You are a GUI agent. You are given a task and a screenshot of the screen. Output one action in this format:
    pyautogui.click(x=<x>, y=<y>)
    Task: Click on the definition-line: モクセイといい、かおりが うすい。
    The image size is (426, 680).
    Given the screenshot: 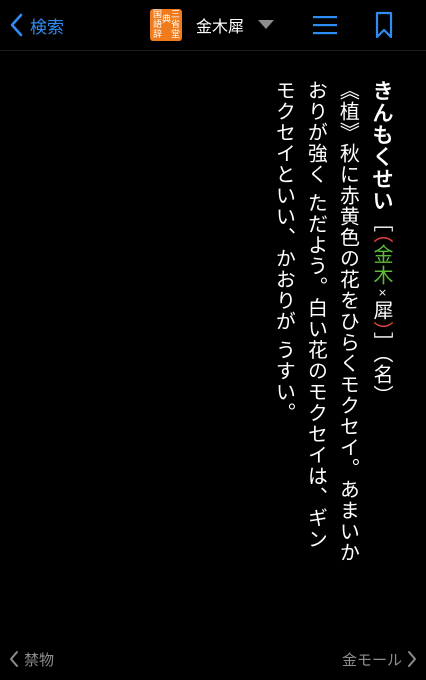 What is the action you would take?
    pyautogui.click(x=284, y=252)
    